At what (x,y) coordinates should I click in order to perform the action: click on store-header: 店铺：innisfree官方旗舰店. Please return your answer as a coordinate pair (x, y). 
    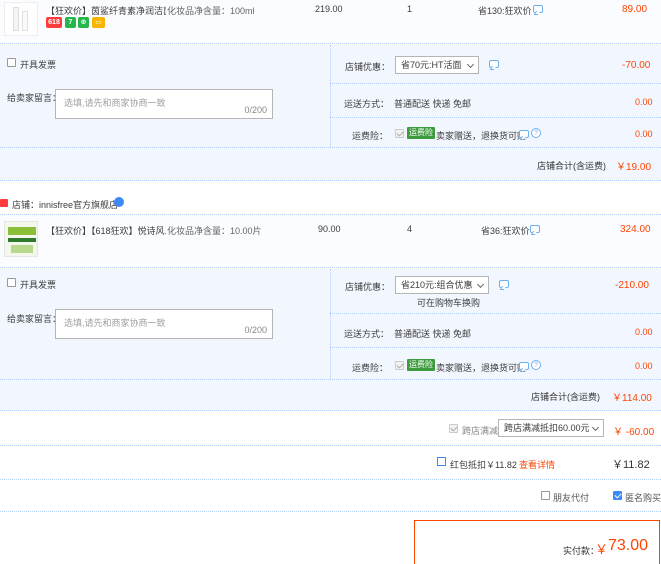
    Looking at the image, I should click on (330, 204).